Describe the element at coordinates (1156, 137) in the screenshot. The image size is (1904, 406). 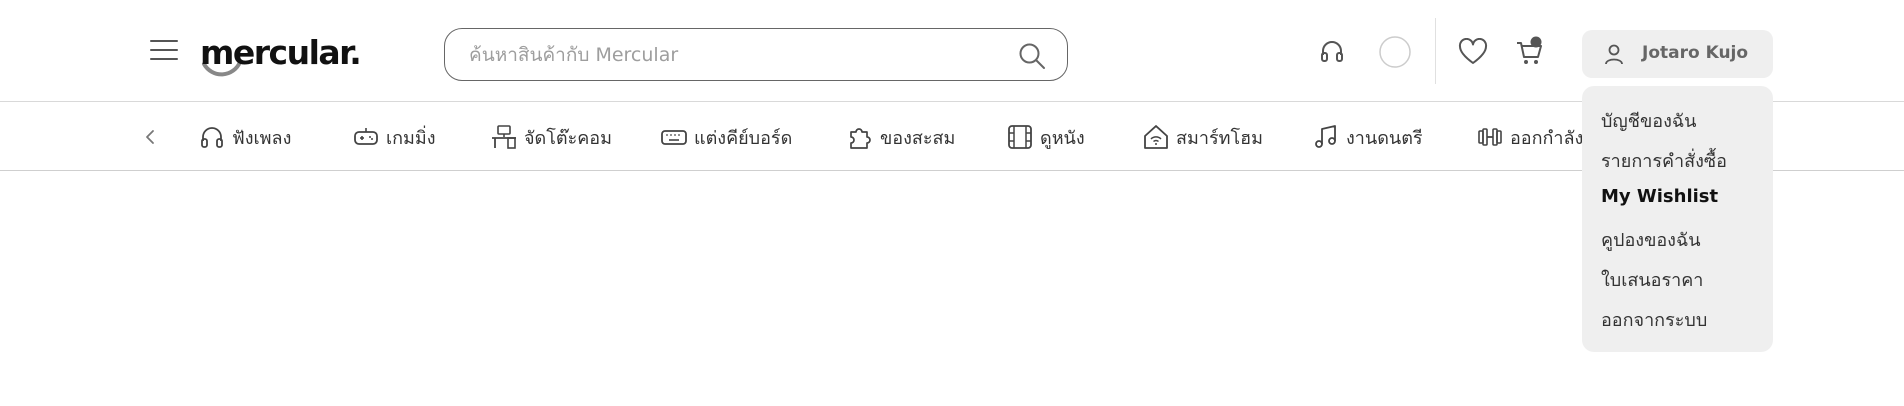
I see `smart-home-icon` at that location.